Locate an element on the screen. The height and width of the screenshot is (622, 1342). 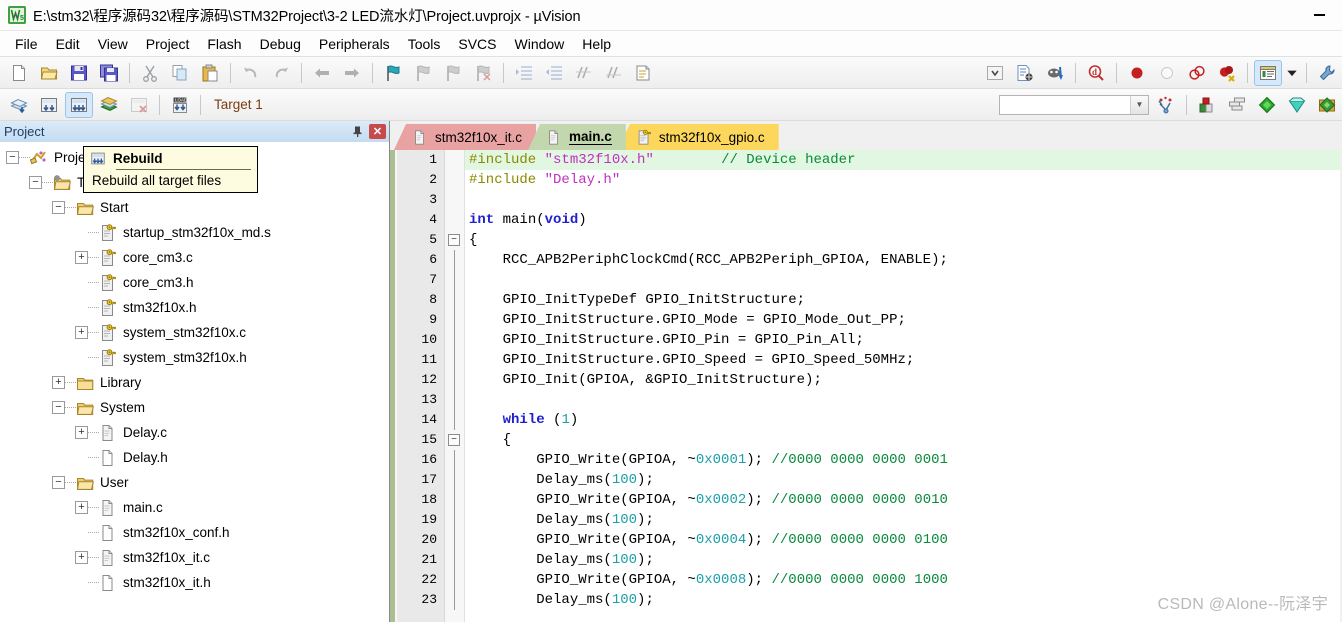
tree-item: − User is located at coordinates (194, 482).